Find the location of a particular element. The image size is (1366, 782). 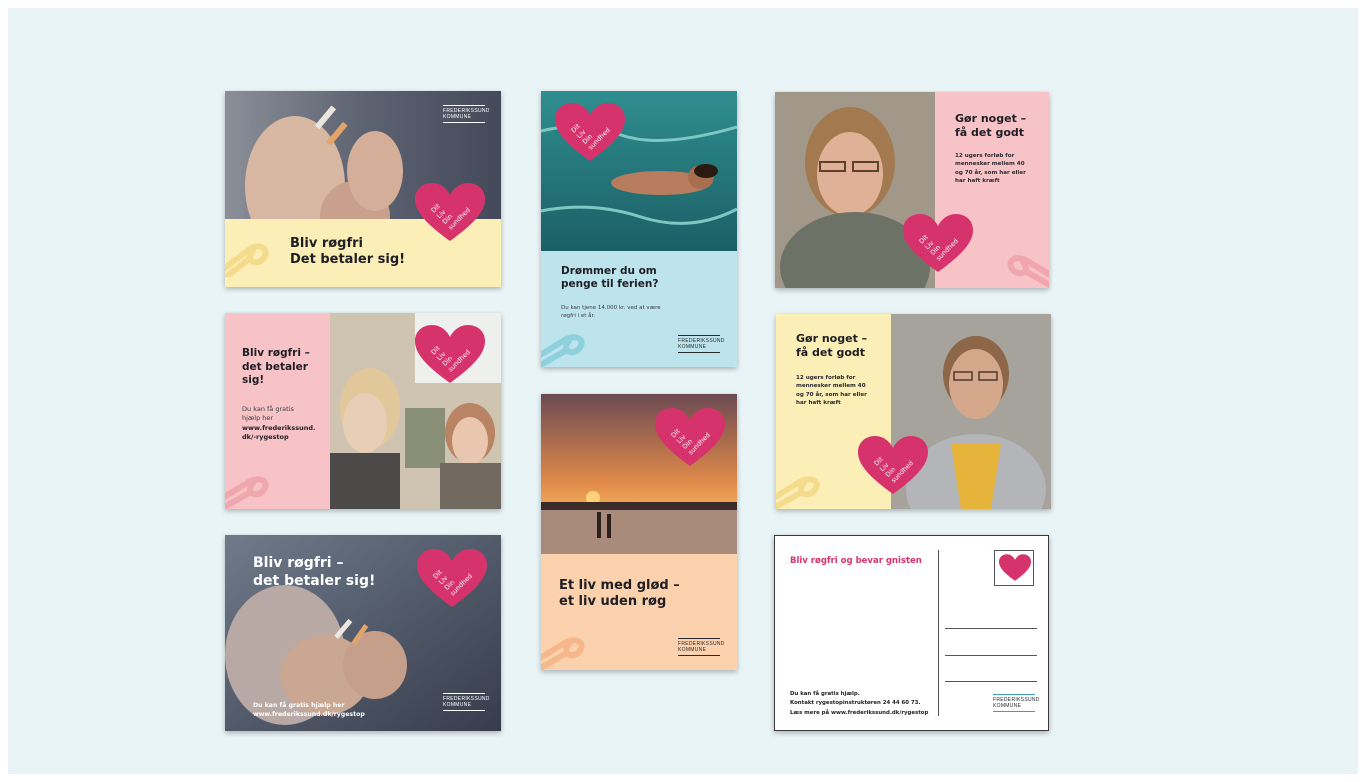

headline-line-2: det betaler is located at coordinates (275, 366).